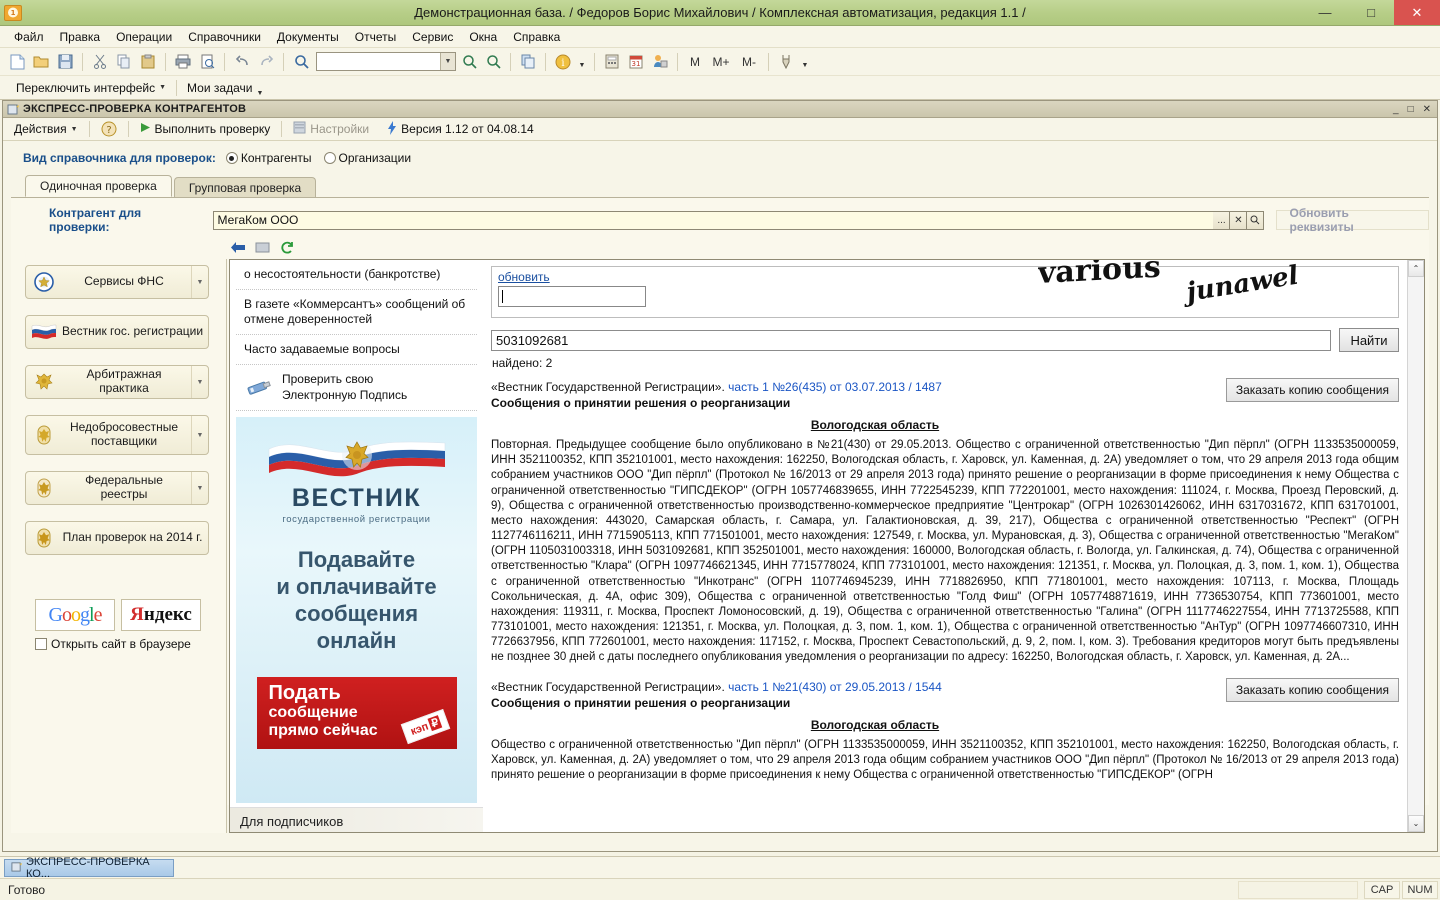 The height and width of the screenshot is (900, 1440). Describe the element at coordinates (46, 129) in the screenshot. I see `actions-button: Действия ▼` at that location.